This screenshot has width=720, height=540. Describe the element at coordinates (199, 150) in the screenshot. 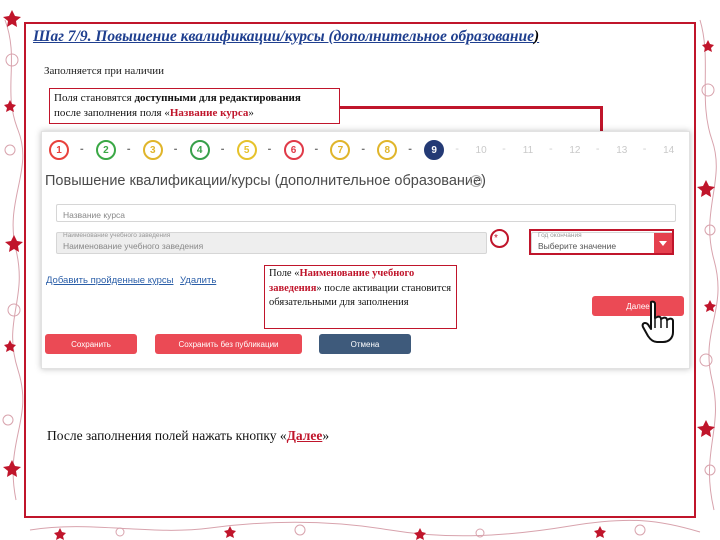

I see `step-4: 4` at that location.